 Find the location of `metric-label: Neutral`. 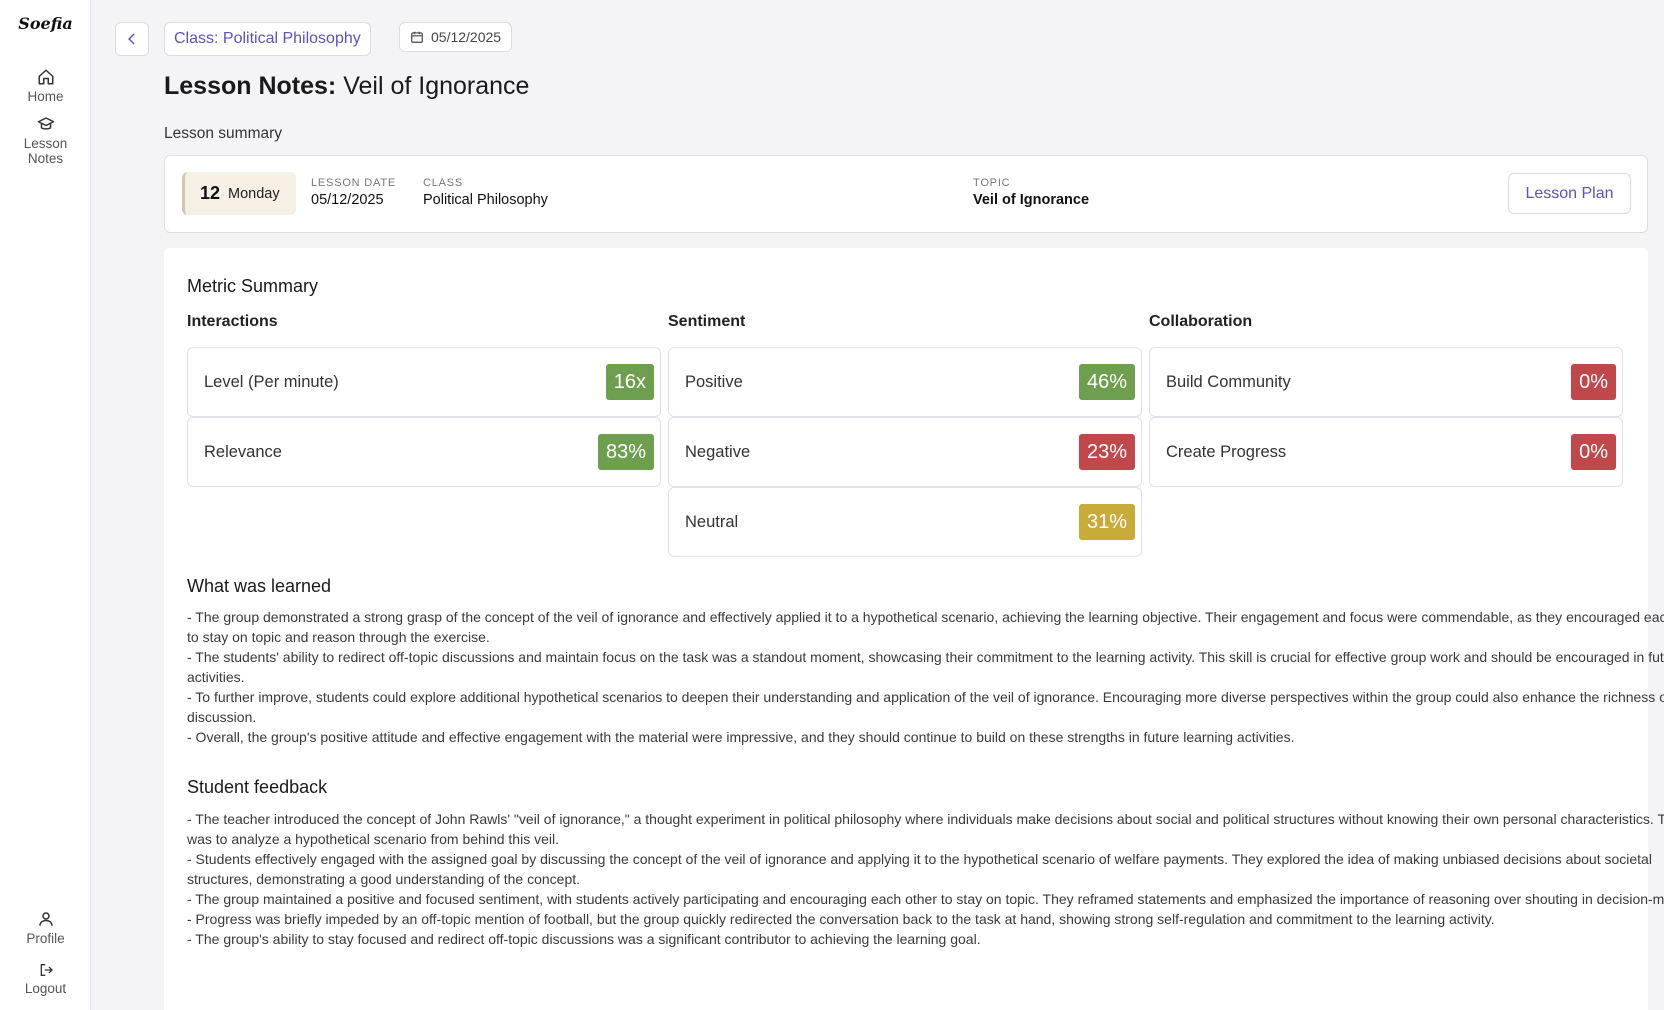

metric-label: Neutral is located at coordinates (712, 521).